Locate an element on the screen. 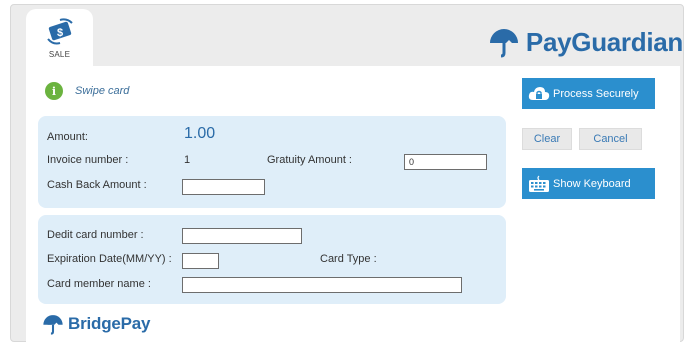 This screenshot has height=349, width=693. card-number-label: Dedit card number : is located at coordinates (95, 235).